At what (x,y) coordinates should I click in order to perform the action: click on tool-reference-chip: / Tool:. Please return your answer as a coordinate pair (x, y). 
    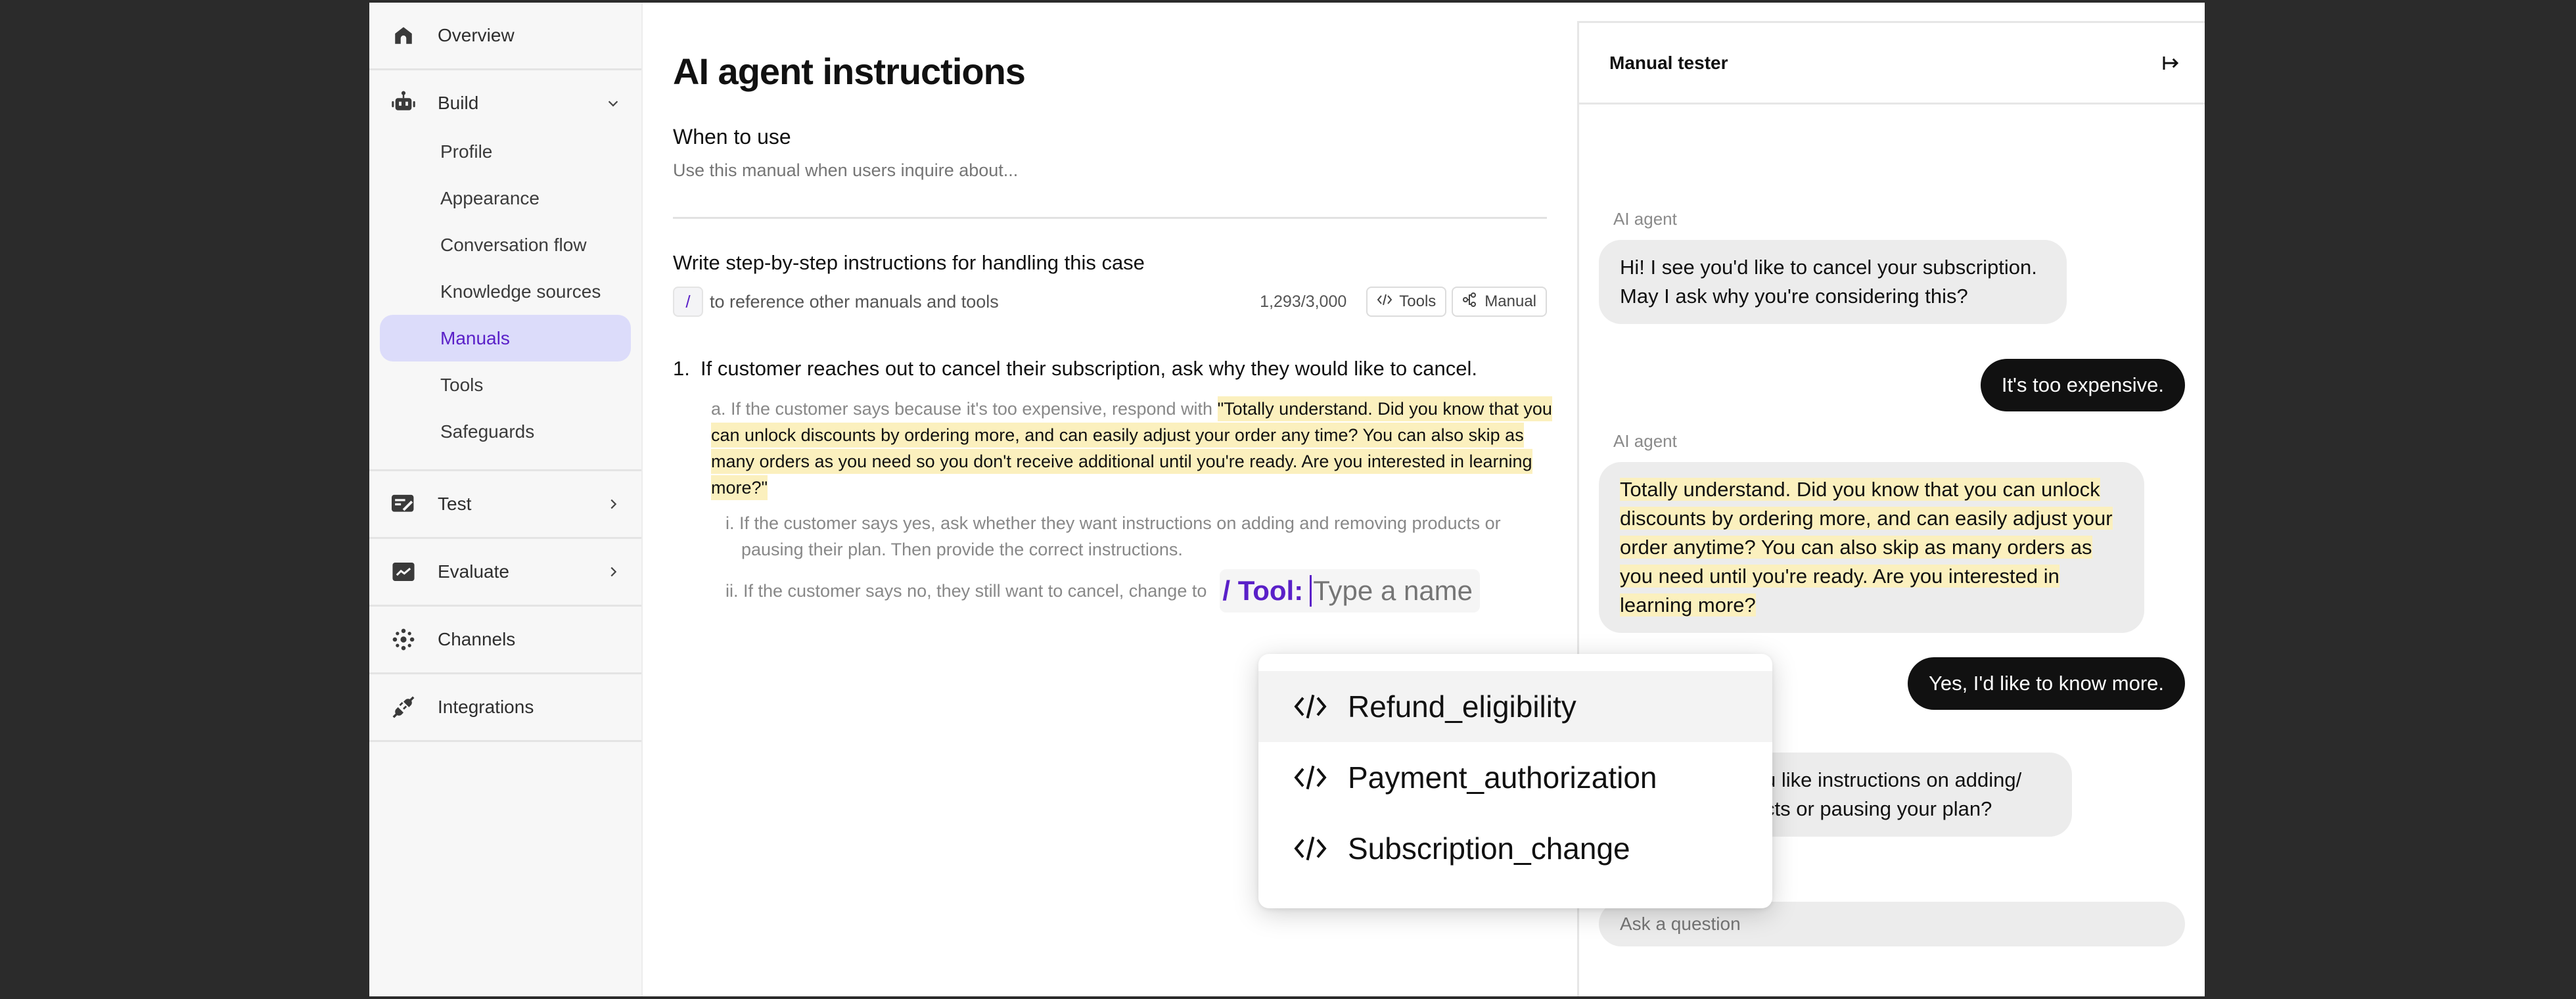
    Looking at the image, I should click on (1350, 591).